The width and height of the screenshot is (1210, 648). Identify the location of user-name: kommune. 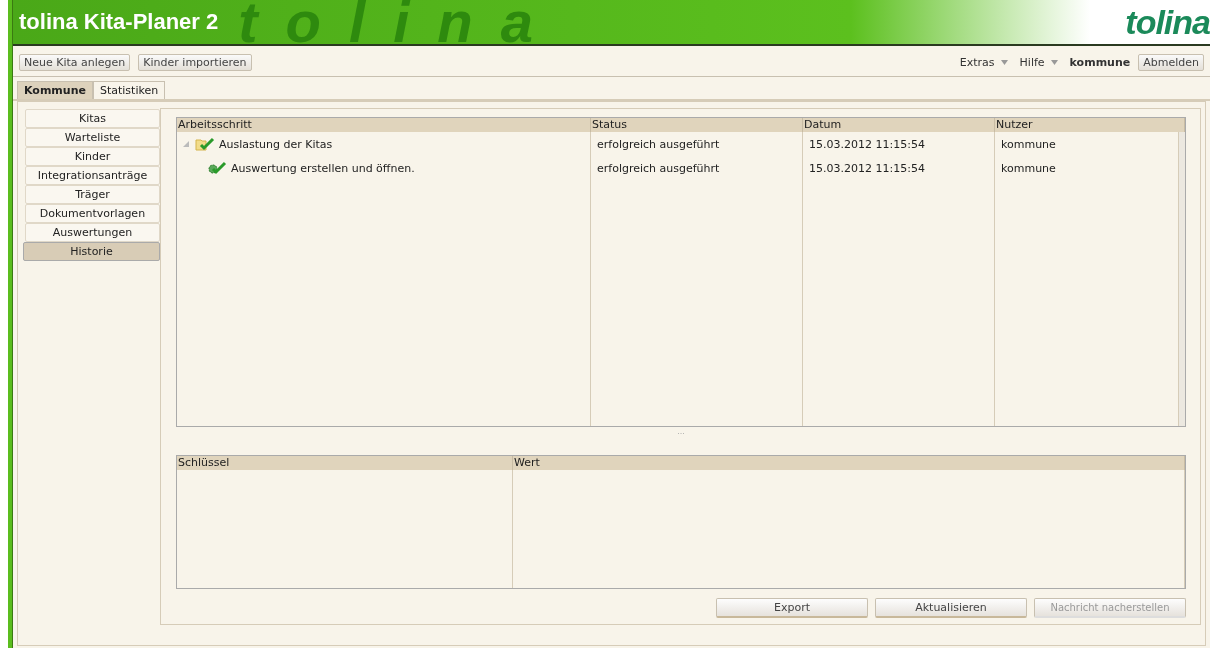
(1100, 62).